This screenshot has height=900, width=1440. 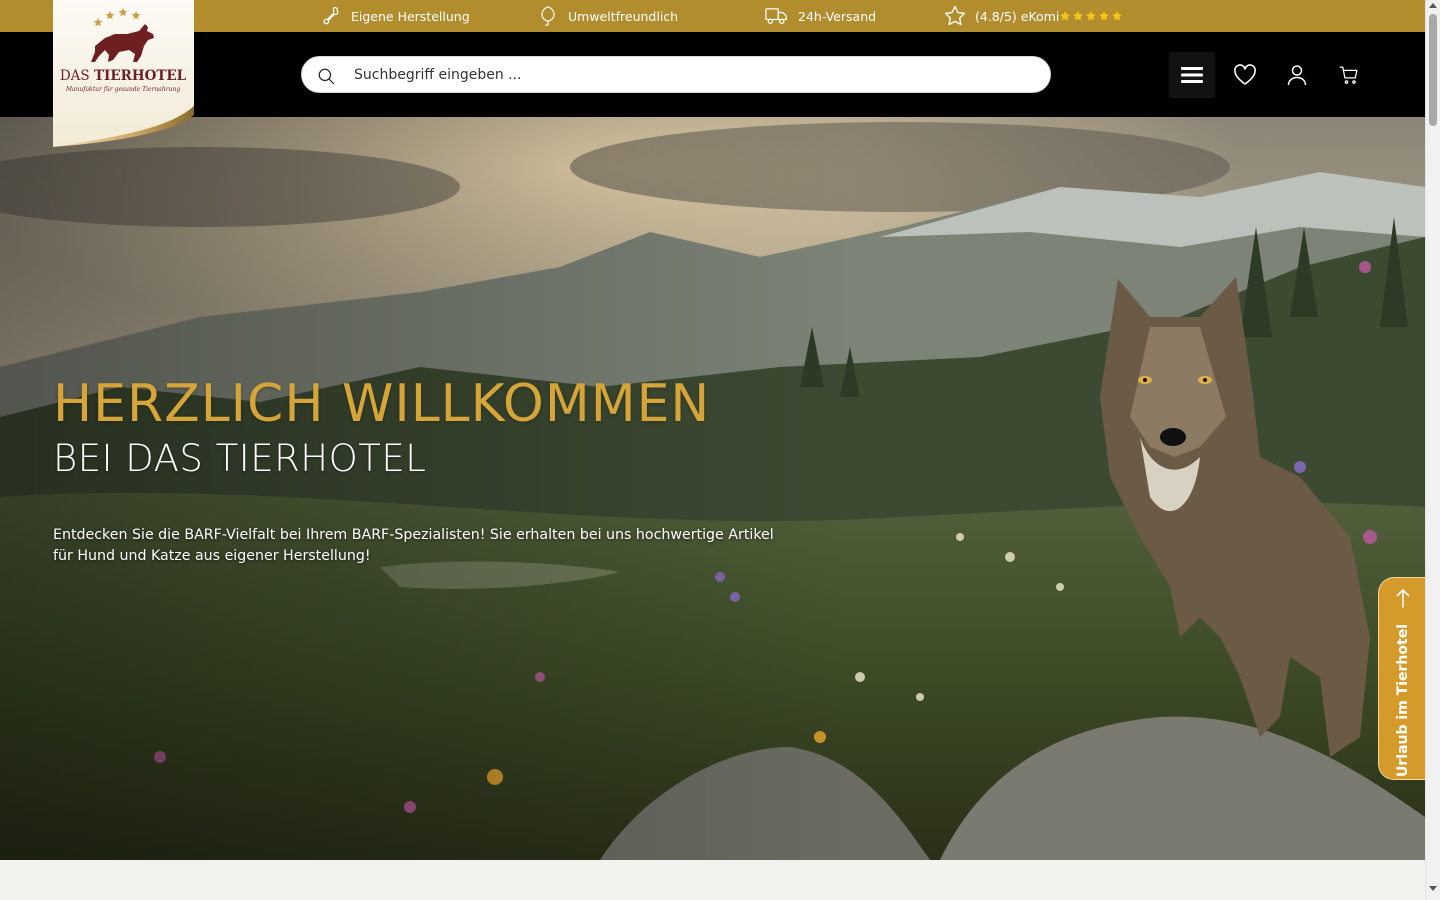 What do you see at coordinates (1432, 450) in the screenshot?
I see `scrollbar` at bounding box center [1432, 450].